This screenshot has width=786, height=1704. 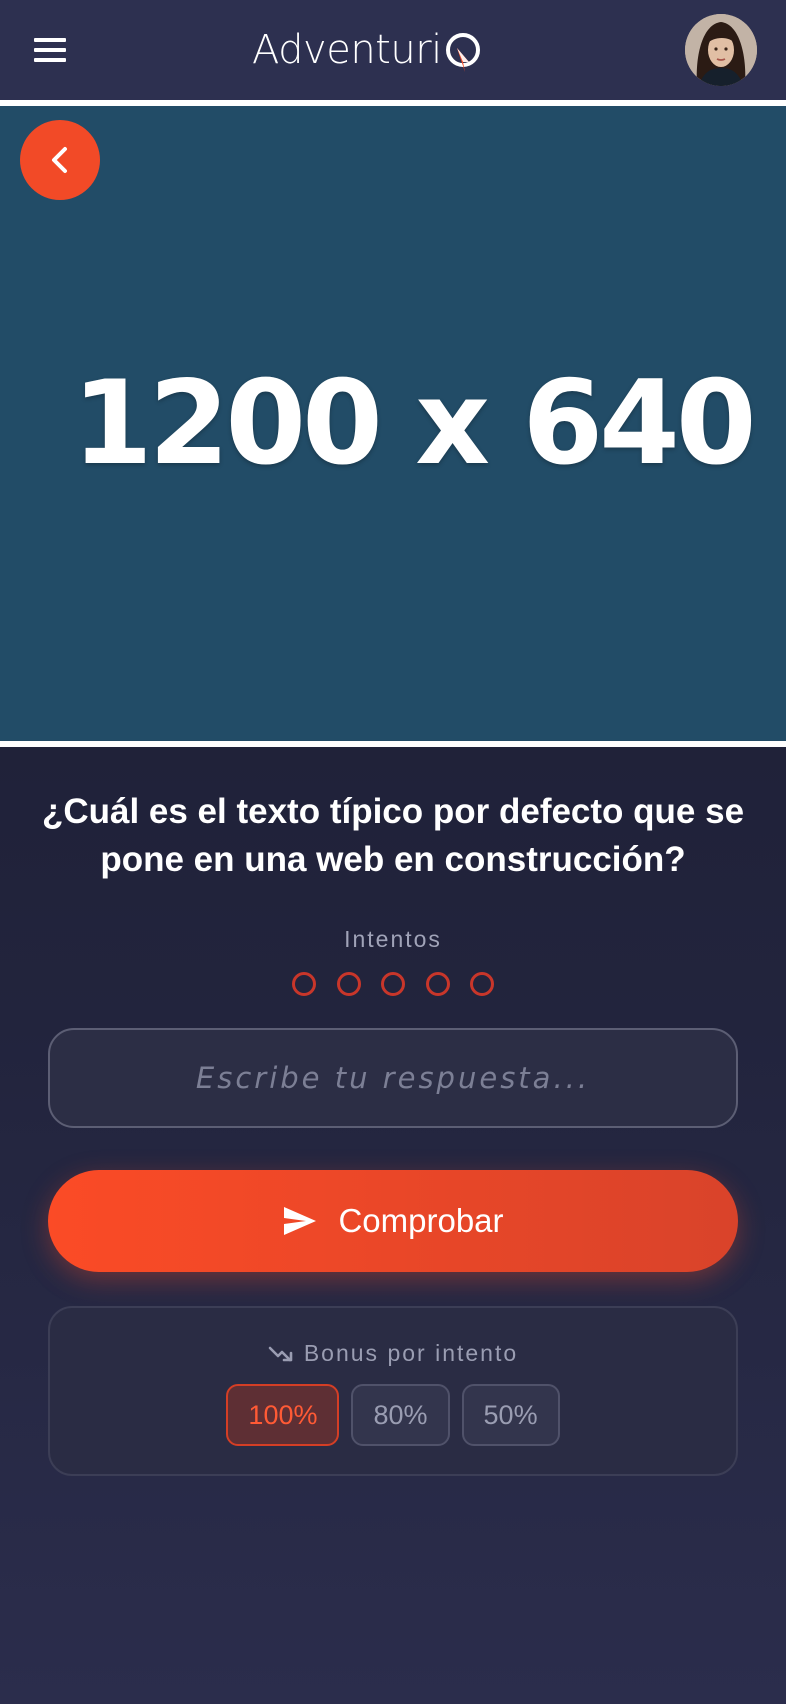 I want to click on app-logo: Adventuri, so click(x=368, y=50).